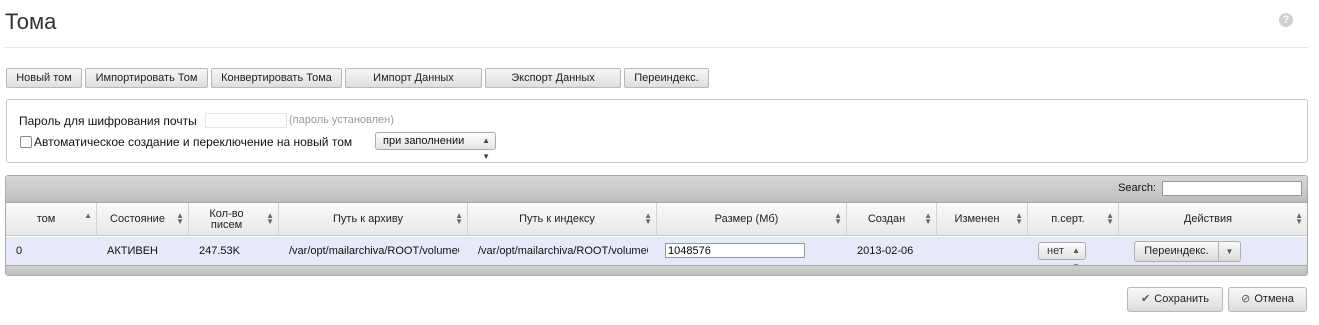 The width and height of the screenshot is (1319, 325). Describe the element at coordinates (44, 78) in the screenshot. I see `new-volume-button: Новый том` at that location.